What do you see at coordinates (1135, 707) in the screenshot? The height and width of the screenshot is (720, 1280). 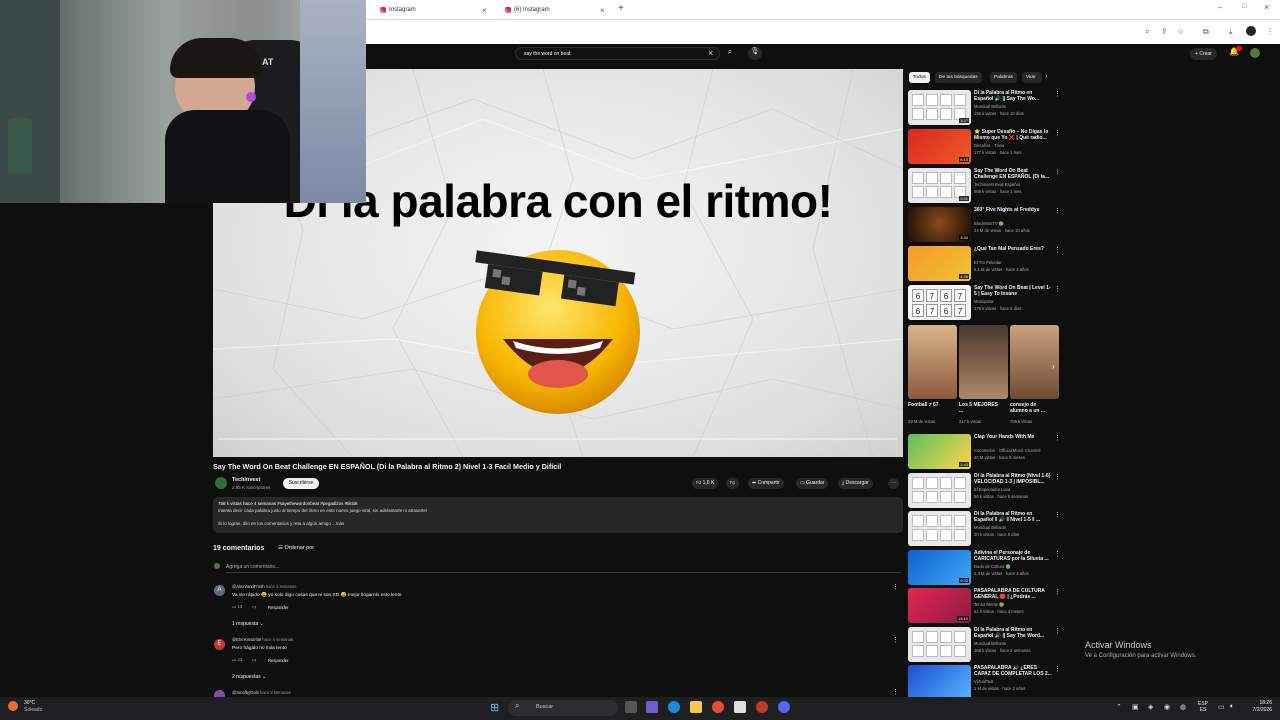 I see `tray-app-icon: ▣` at bounding box center [1135, 707].